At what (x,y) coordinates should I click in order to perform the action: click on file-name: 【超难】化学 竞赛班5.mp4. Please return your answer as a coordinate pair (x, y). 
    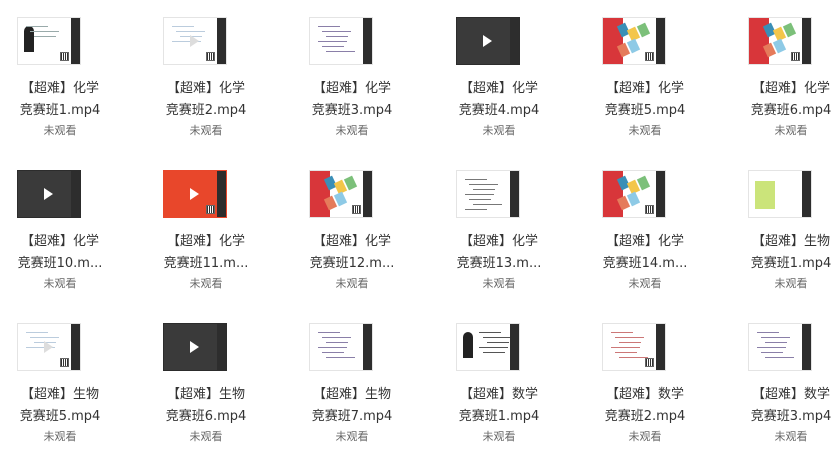
    Looking at the image, I should click on (645, 100).